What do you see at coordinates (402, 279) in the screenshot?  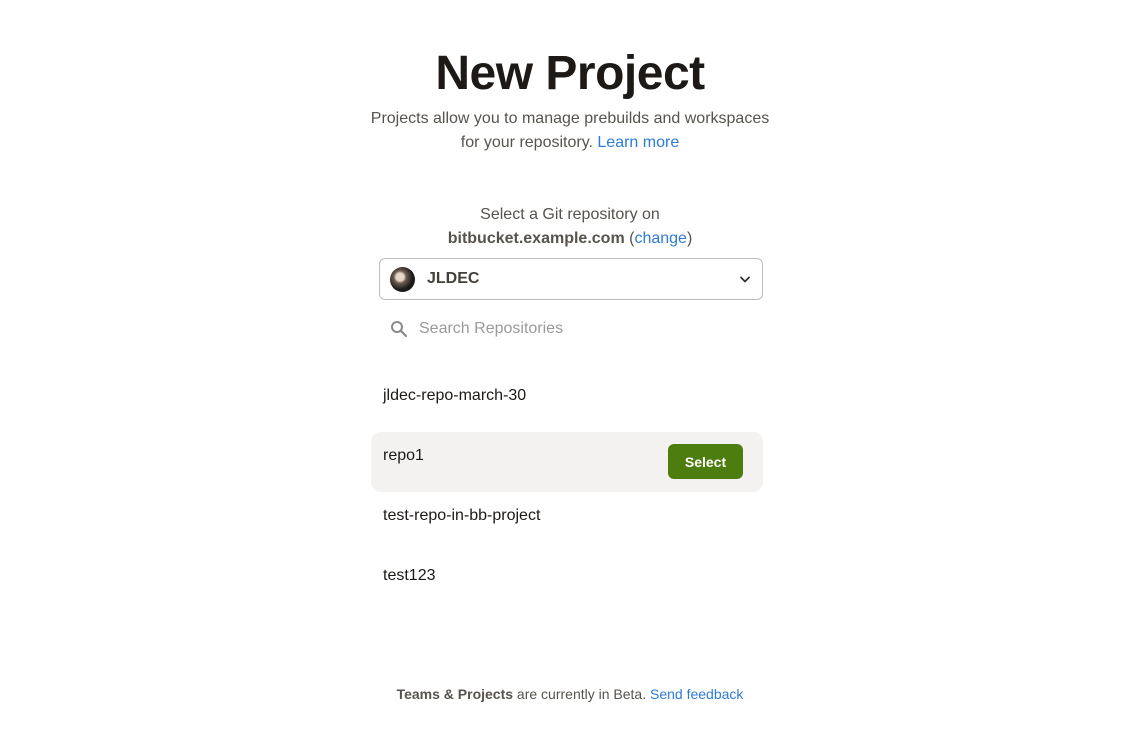 I see `account-avatar` at bounding box center [402, 279].